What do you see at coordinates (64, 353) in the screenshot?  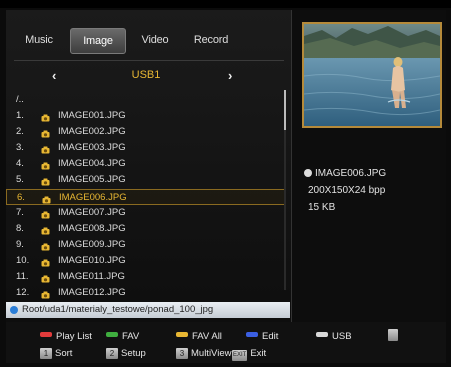 I see `sort-label: Sort` at bounding box center [64, 353].